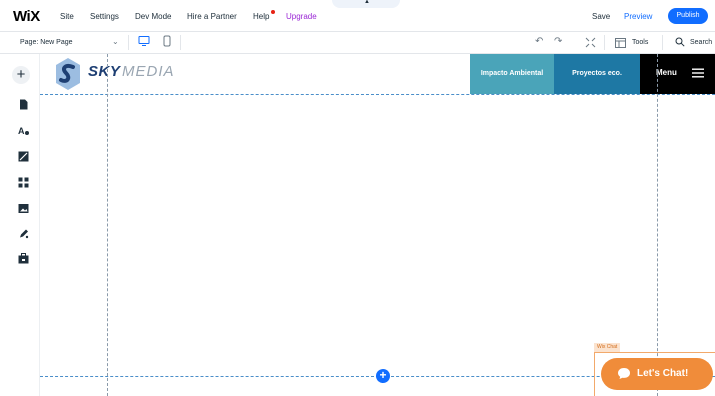 Image resolution: width=715 pixels, height=396 pixels. I want to click on wix-logo: WiX, so click(26, 16).